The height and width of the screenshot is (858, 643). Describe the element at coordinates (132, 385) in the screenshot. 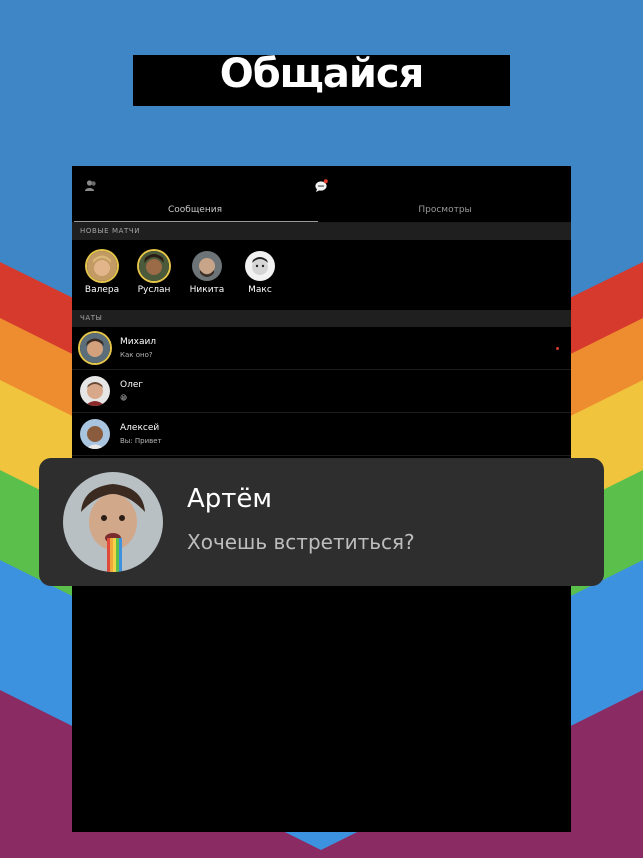

I see `chat-name: Олег` at that location.